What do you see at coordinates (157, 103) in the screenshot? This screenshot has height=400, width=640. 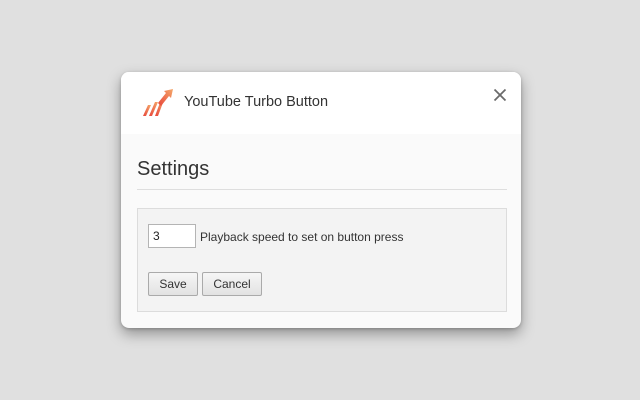 I see `turbo-arrow-icon` at bounding box center [157, 103].